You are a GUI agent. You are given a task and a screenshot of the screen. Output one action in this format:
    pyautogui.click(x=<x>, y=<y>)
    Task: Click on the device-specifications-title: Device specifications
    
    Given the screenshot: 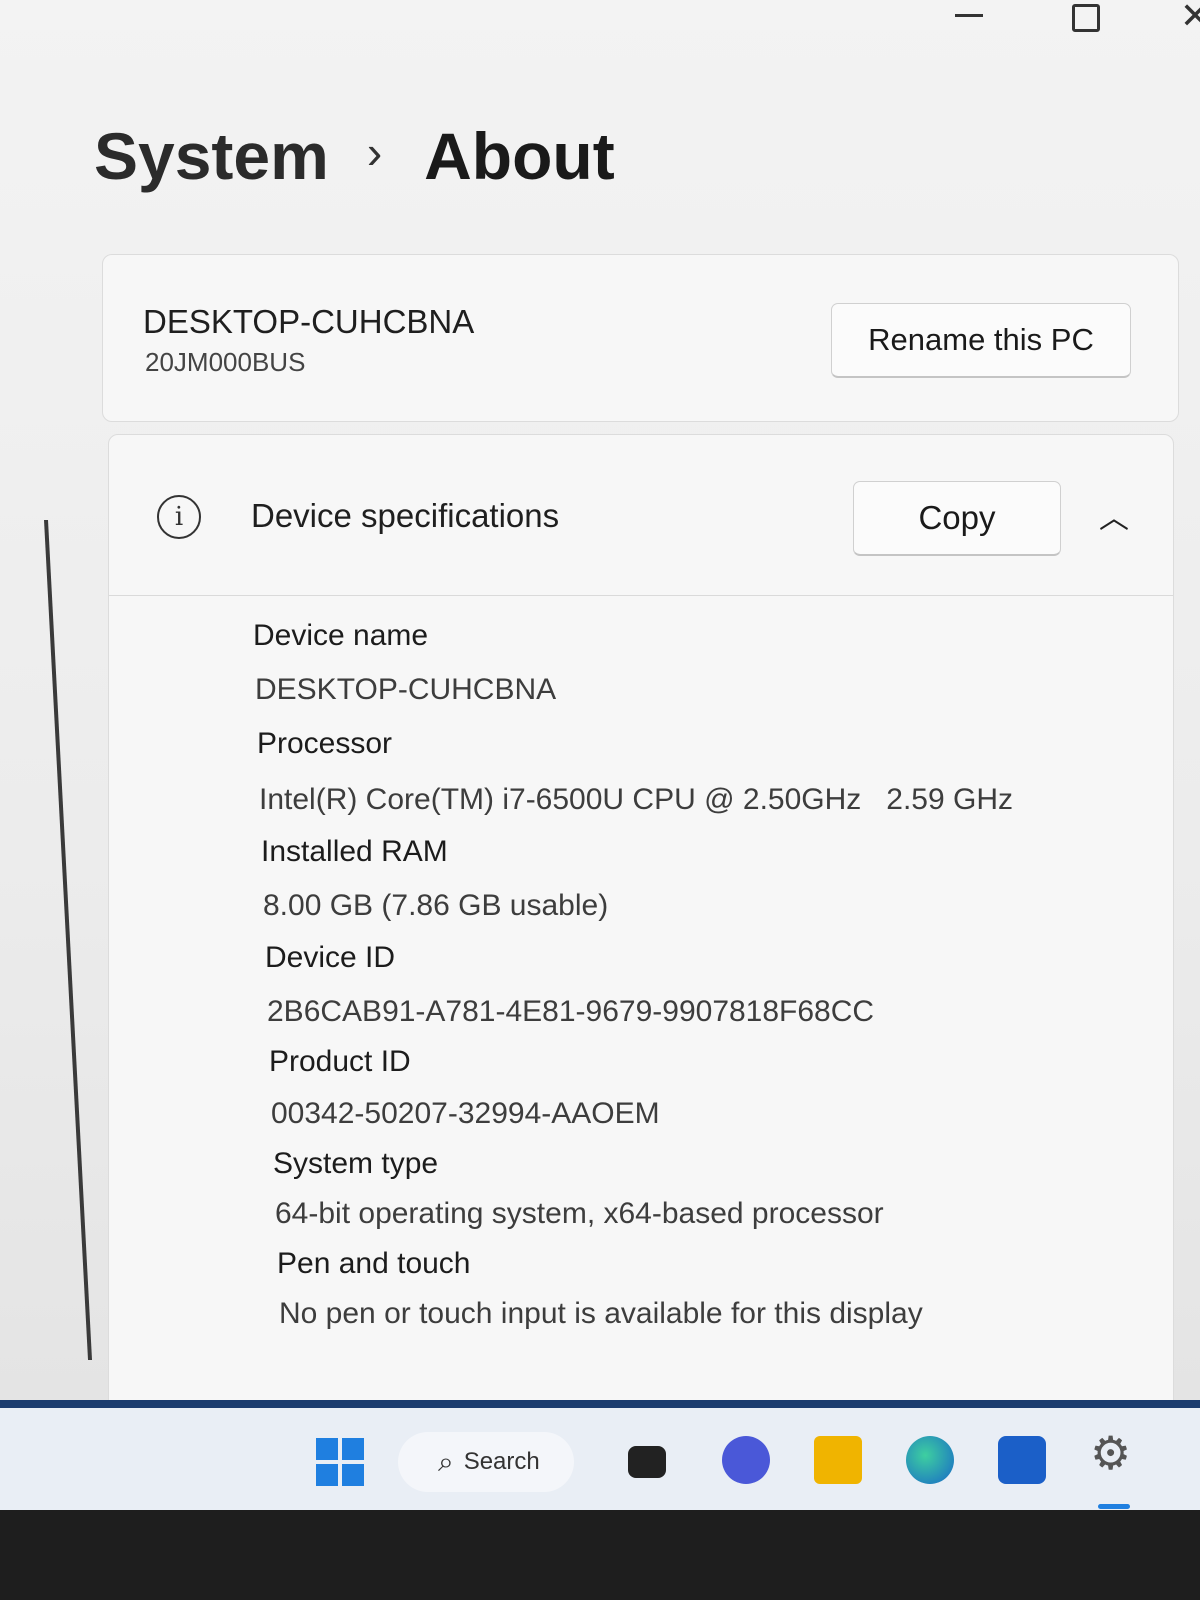 What is the action you would take?
    pyautogui.click(x=405, y=515)
    